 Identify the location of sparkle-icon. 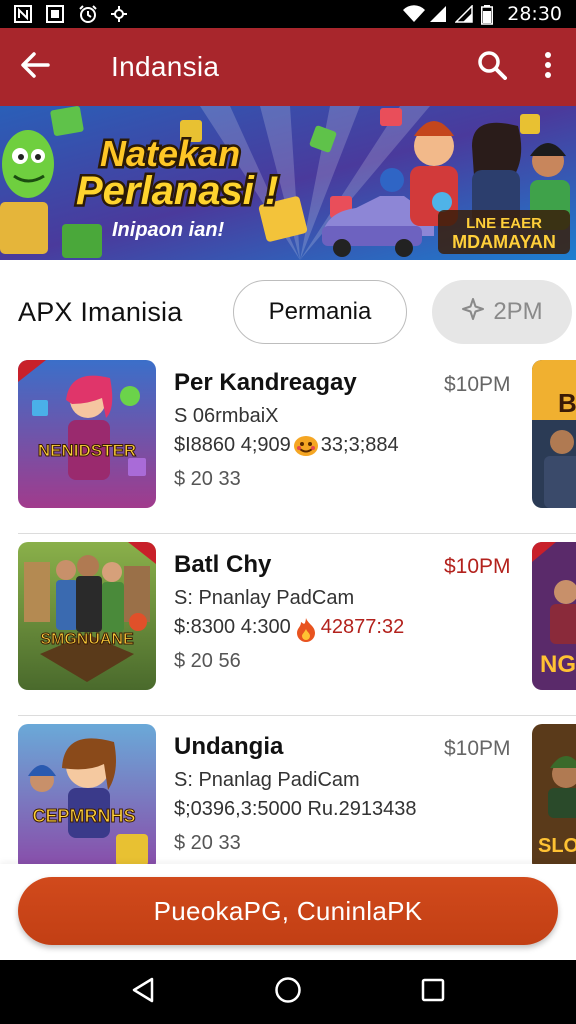
(473, 312).